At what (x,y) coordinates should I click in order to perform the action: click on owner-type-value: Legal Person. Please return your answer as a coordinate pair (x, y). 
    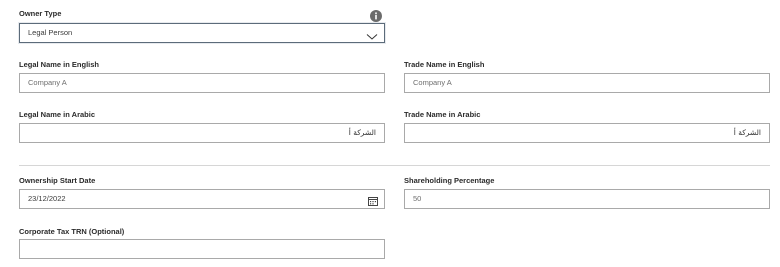
    Looking at the image, I should click on (50, 32).